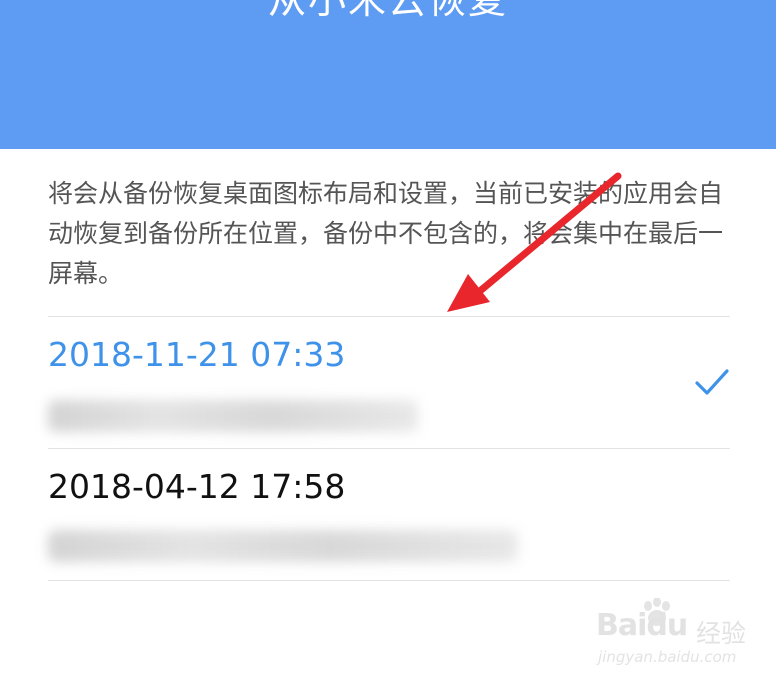 Image resolution: width=776 pixels, height=680 pixels. What do you see at coordinates (197, 354) in the screenshot?
I see `backup-date: 2018-11-21 07:33` at bounding box center [197, 354].